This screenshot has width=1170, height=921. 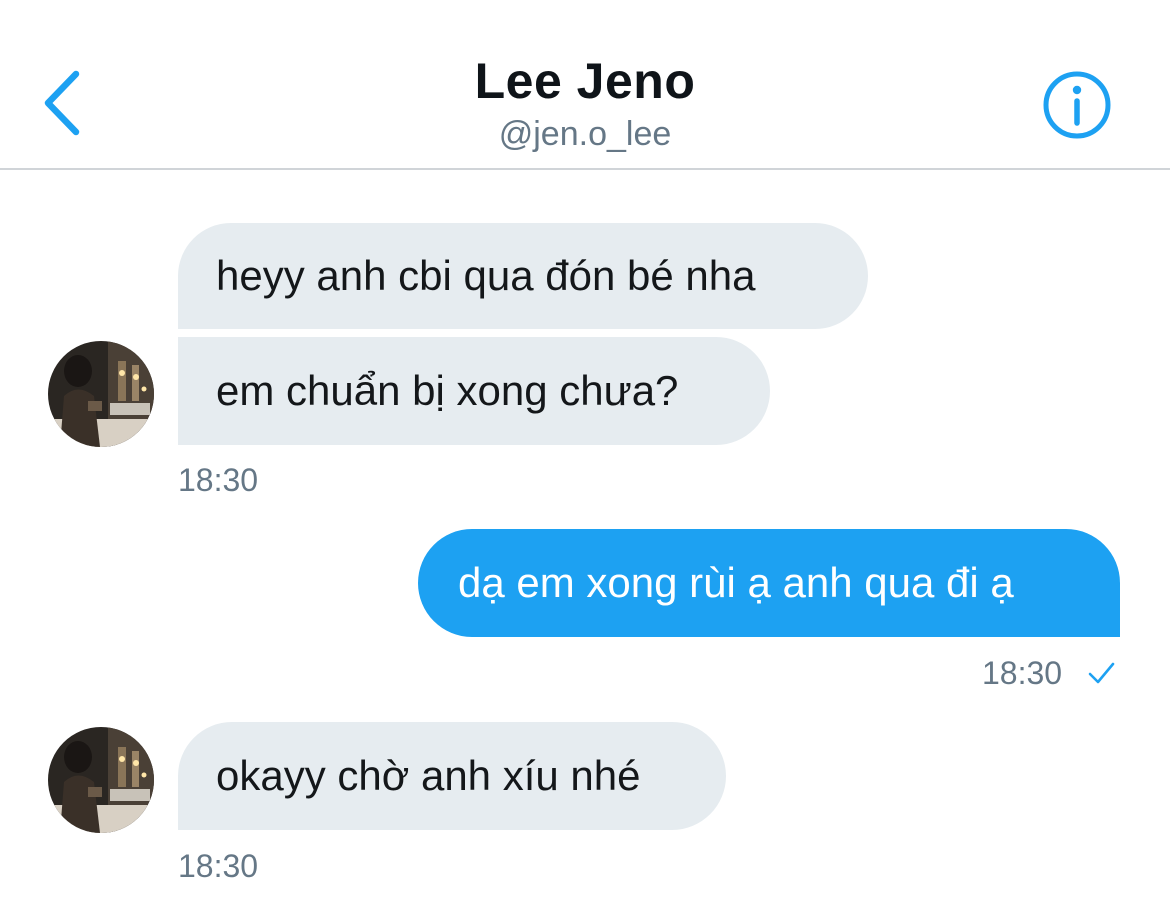 What do you see at coordinates (1101, 673) in the screenshot?
I see `checkmark-icon` at bounding box center [1101, 673].